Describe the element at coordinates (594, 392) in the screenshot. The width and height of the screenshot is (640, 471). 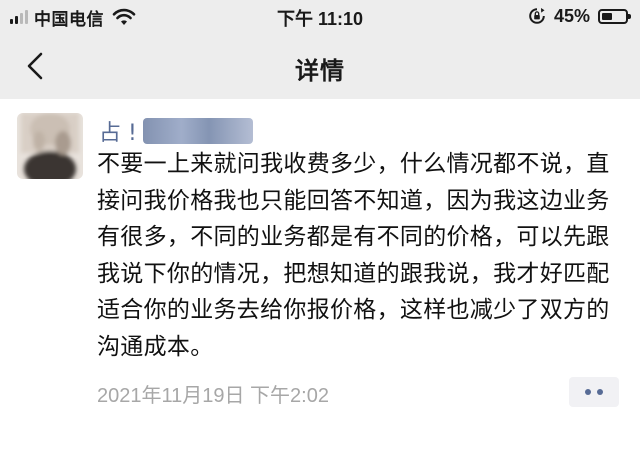
I see `more-options-button` at that location.